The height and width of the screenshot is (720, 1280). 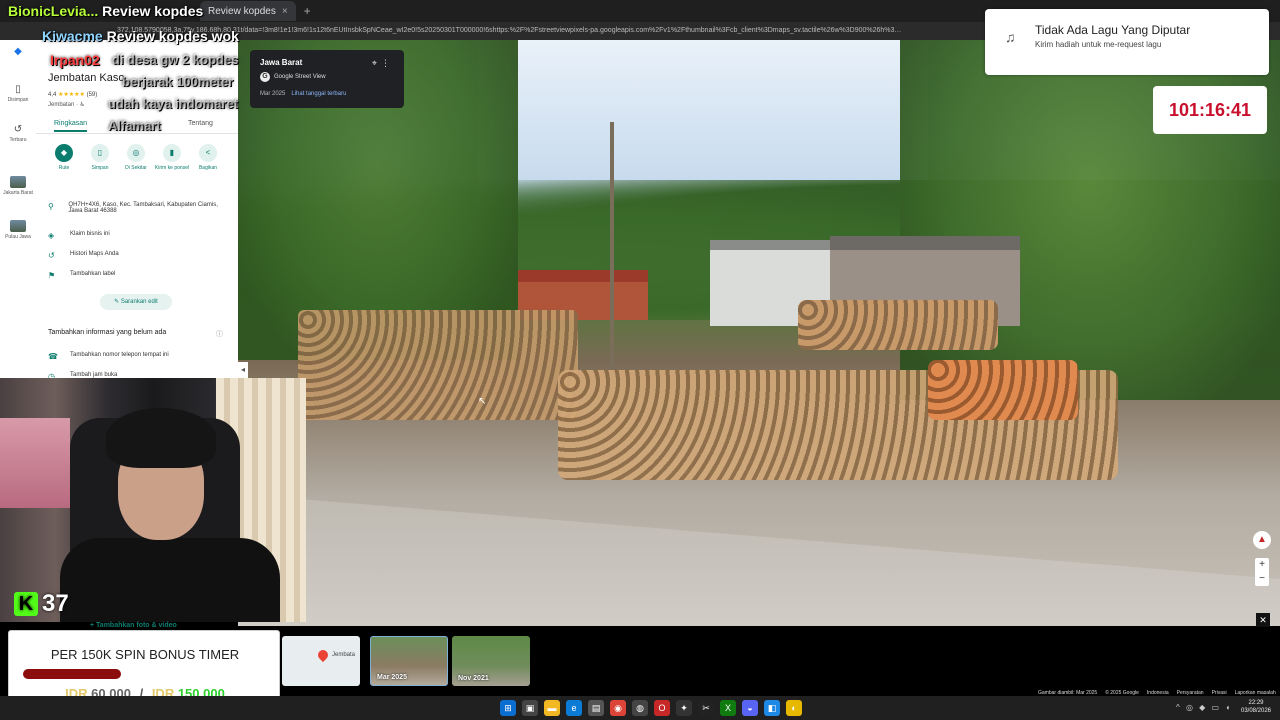 I want to click on review-count: (59), so click(x=92, y=95).